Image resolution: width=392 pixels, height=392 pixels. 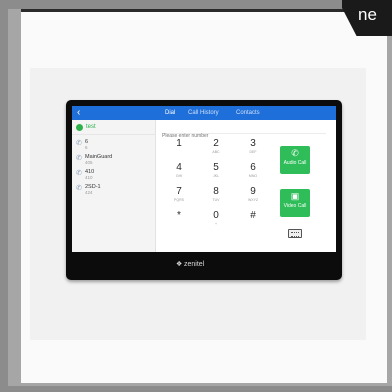 What do you see at coordinates (389, 197) in the screenshot?
I see `frame-right-border` at bounding box center [389, 197].